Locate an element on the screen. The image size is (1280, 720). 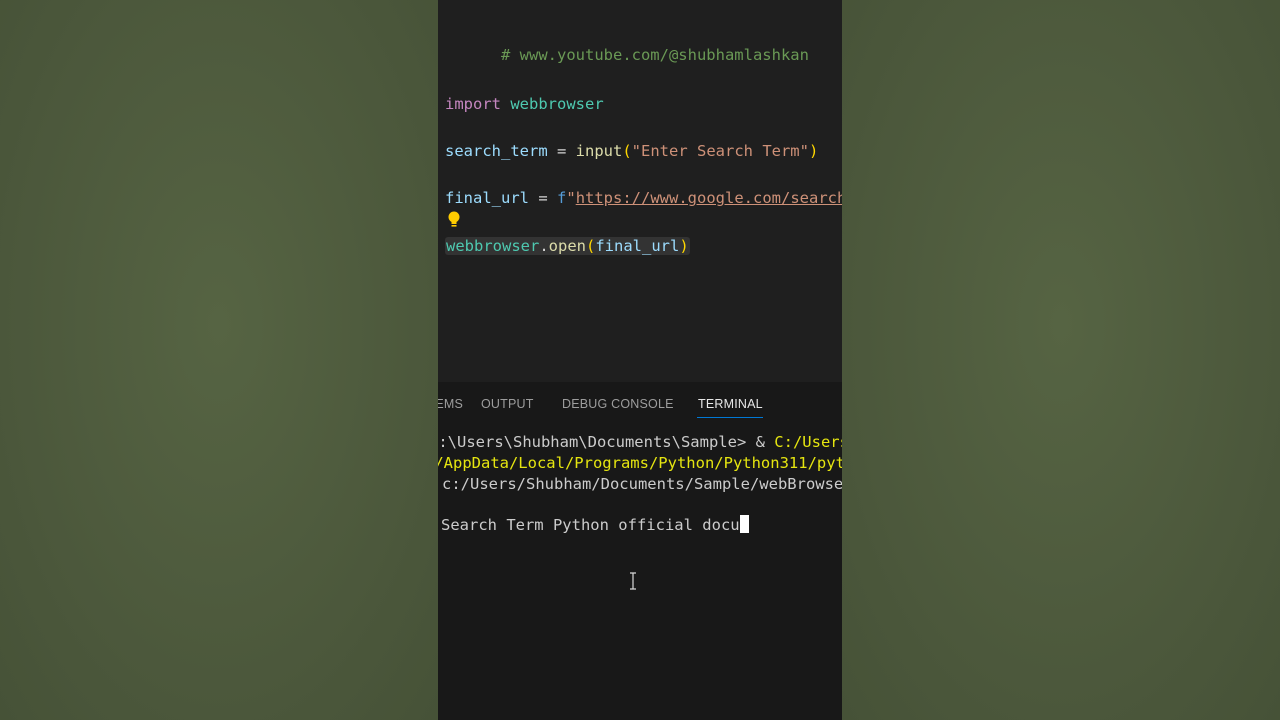
selected-code: webbrowser.open(final_url) is located at coordinates (567, 246).